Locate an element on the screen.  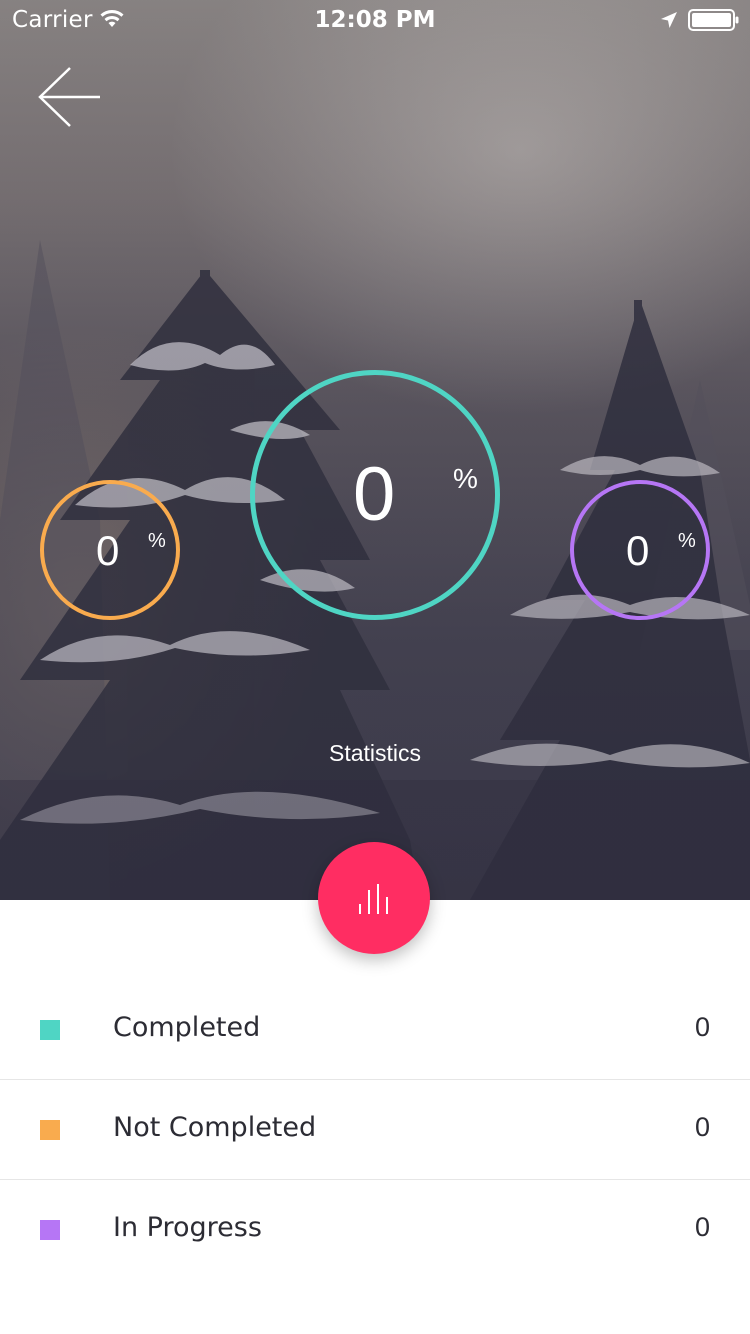
completed-percent-sign: % is located at coordinates (465, 478).